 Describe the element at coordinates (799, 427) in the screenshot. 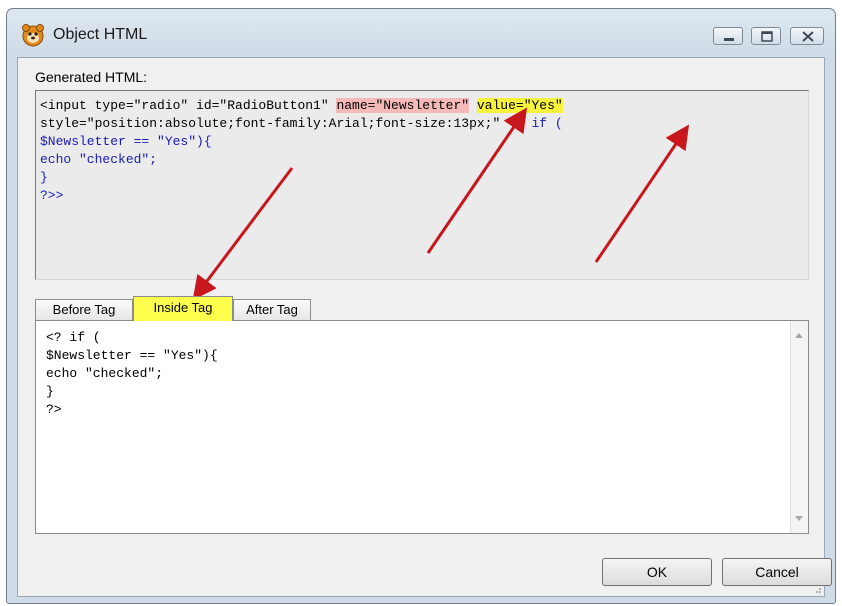

I see `vertical-scrollbar` at that location.